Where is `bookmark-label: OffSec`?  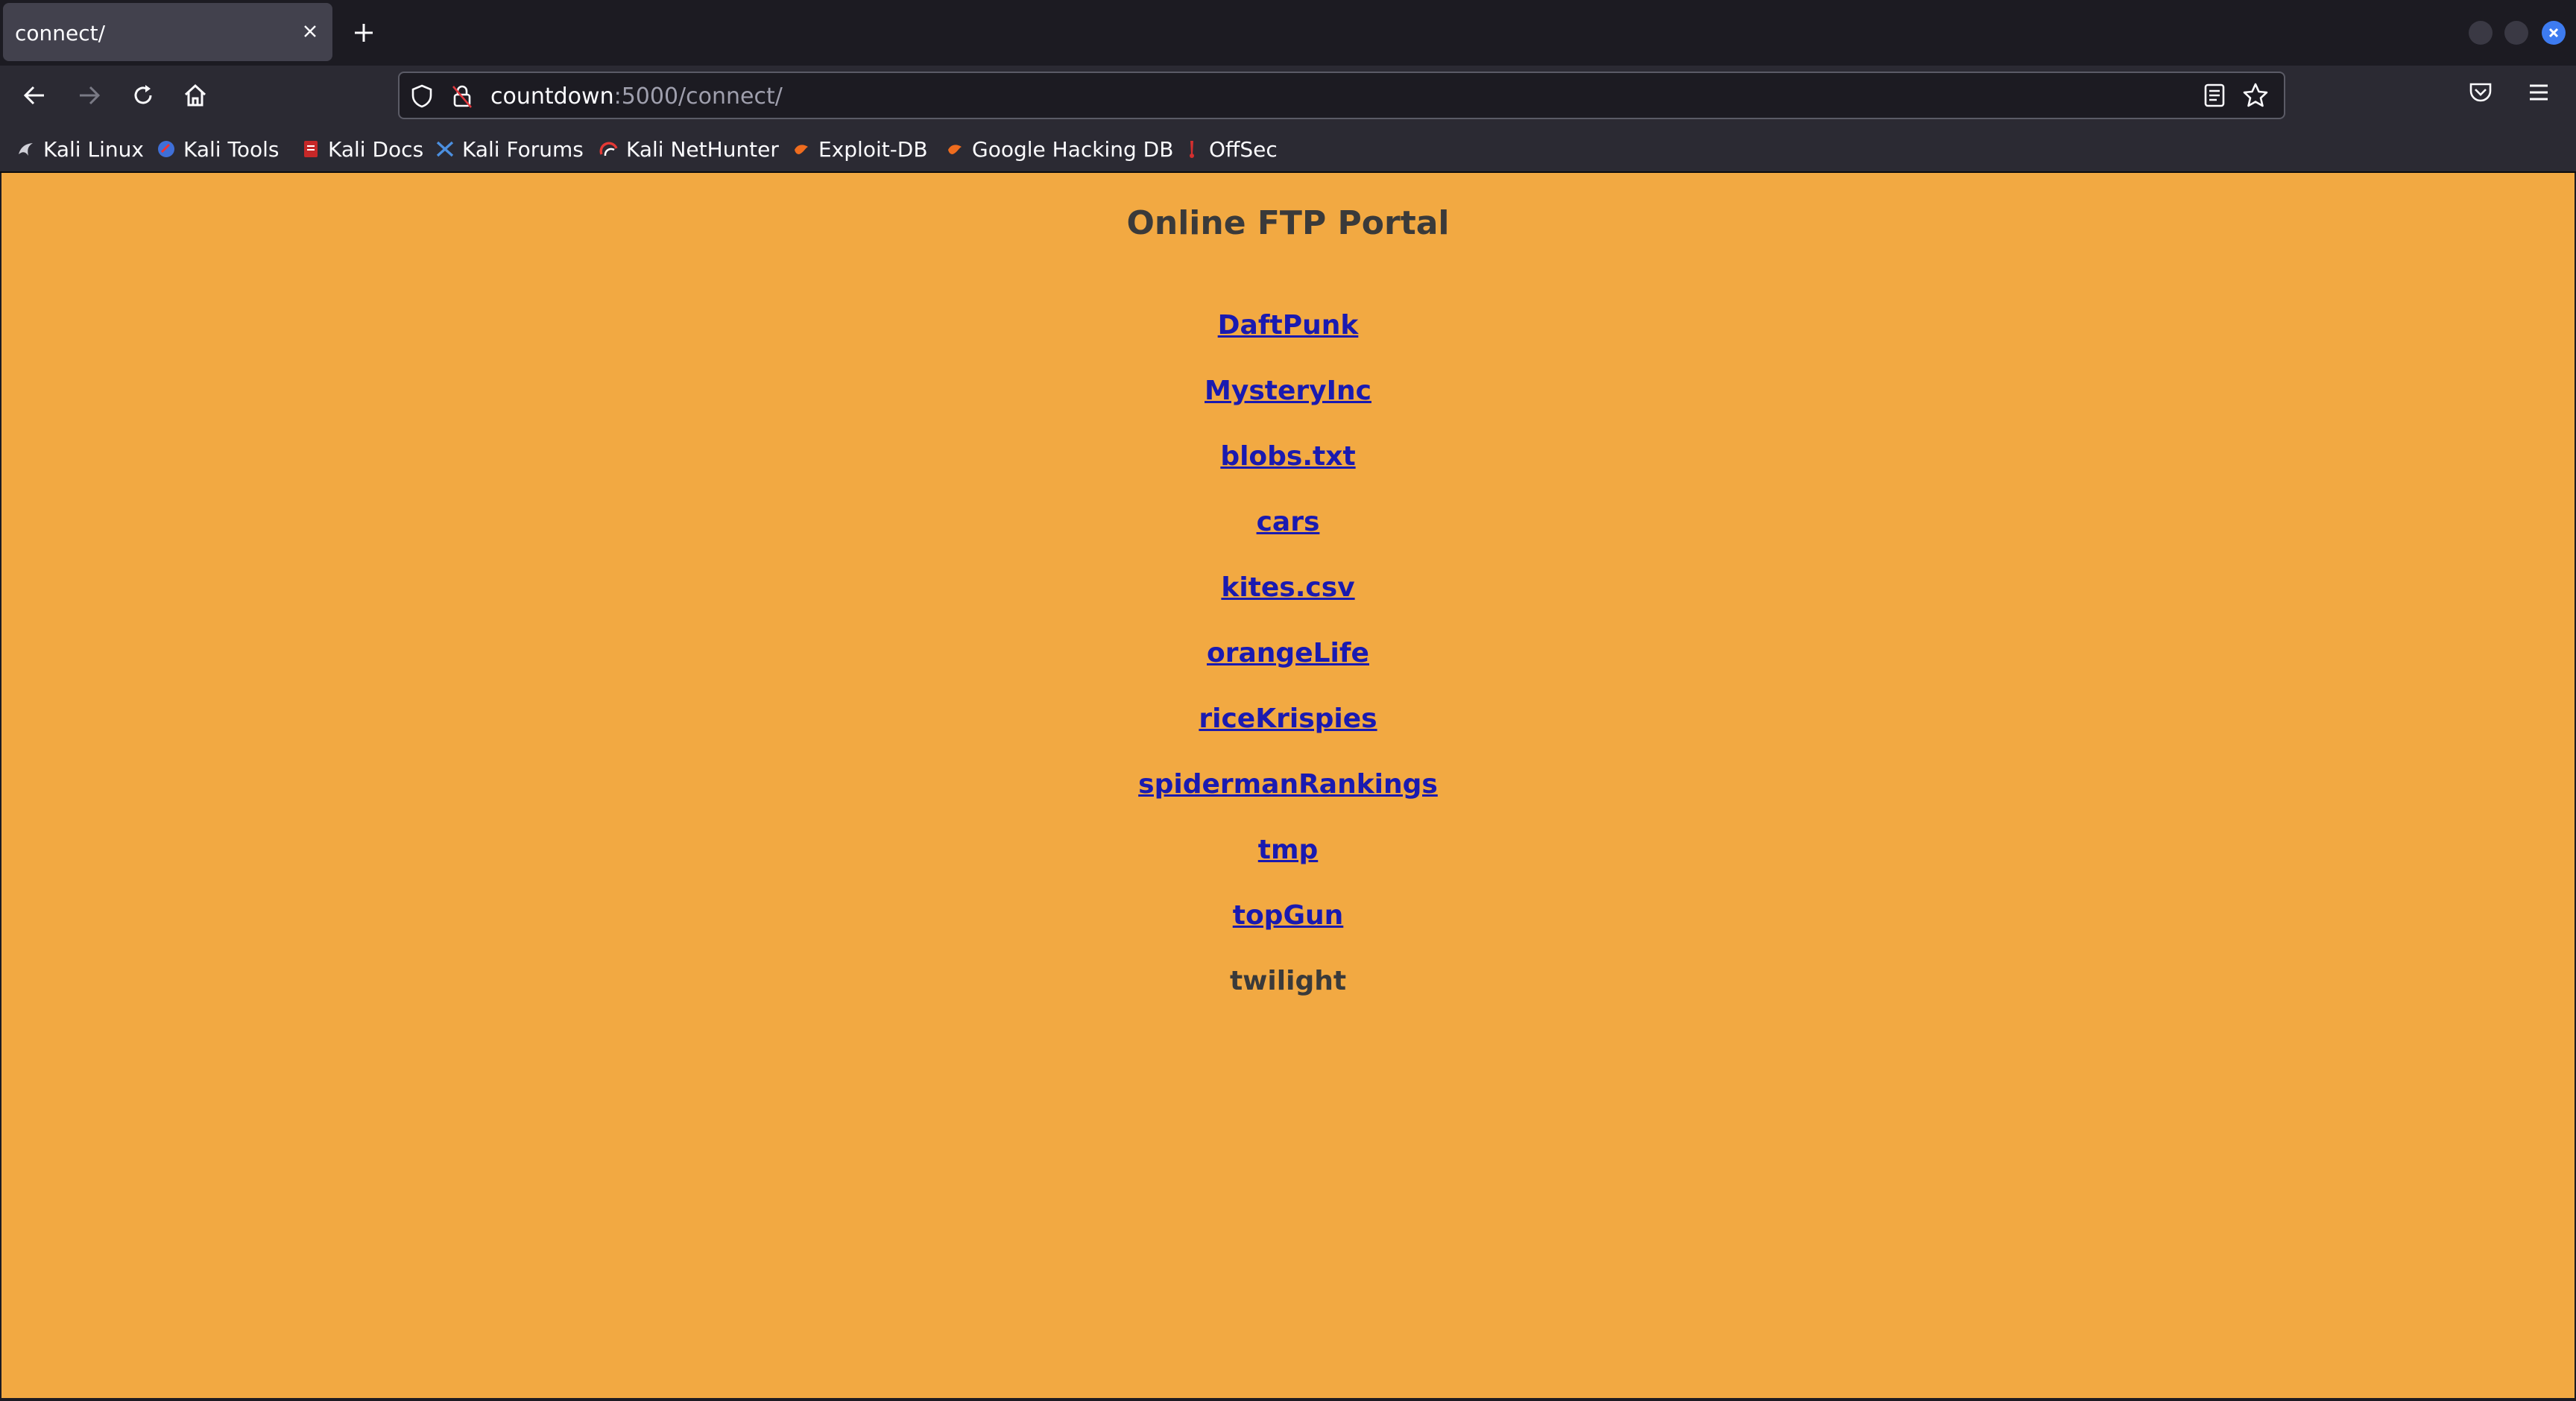
bookmark-label: OffSec is located at coordinates (1243, 149).